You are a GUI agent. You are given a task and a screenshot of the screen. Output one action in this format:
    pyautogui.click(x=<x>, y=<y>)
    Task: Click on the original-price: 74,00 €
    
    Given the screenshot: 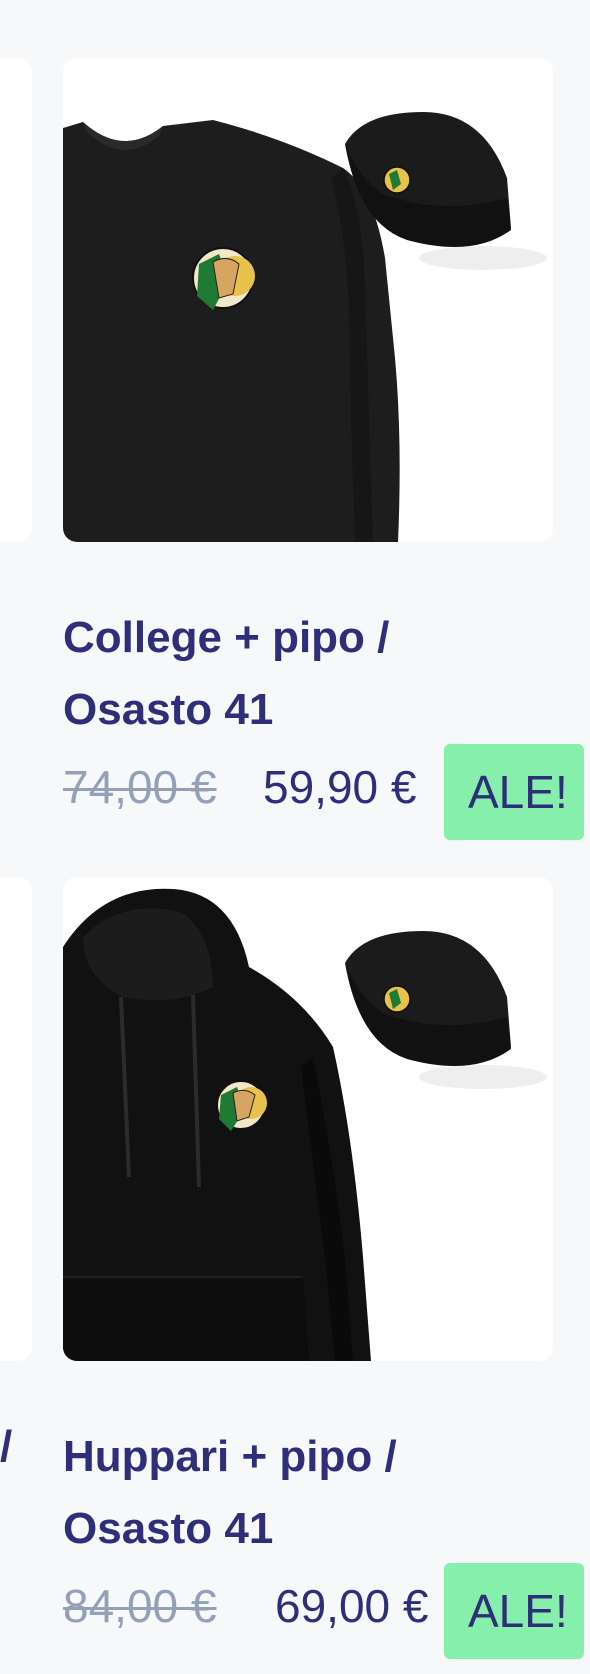 What is the action you would take?
    pyautogui.click(x=140, y=787)
    